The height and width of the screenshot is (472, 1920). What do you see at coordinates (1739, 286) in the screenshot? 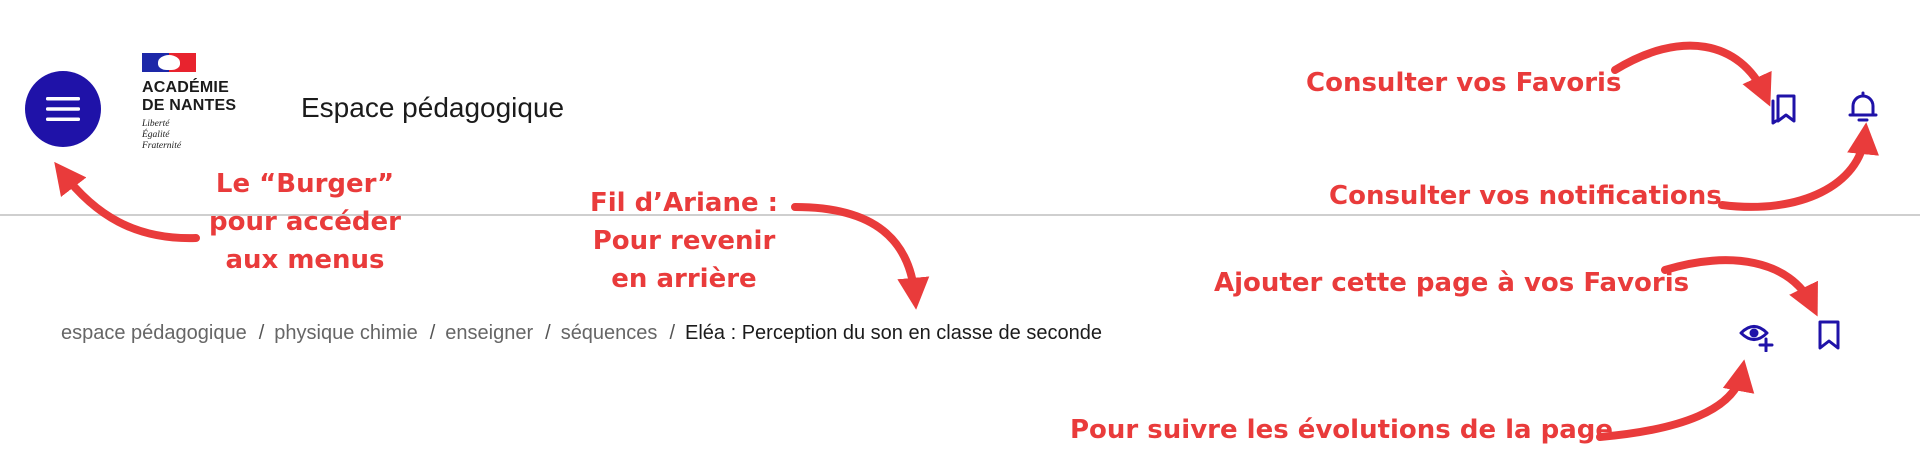
I see `arrow-to-bookmark` at bounding box center [1739, 286].